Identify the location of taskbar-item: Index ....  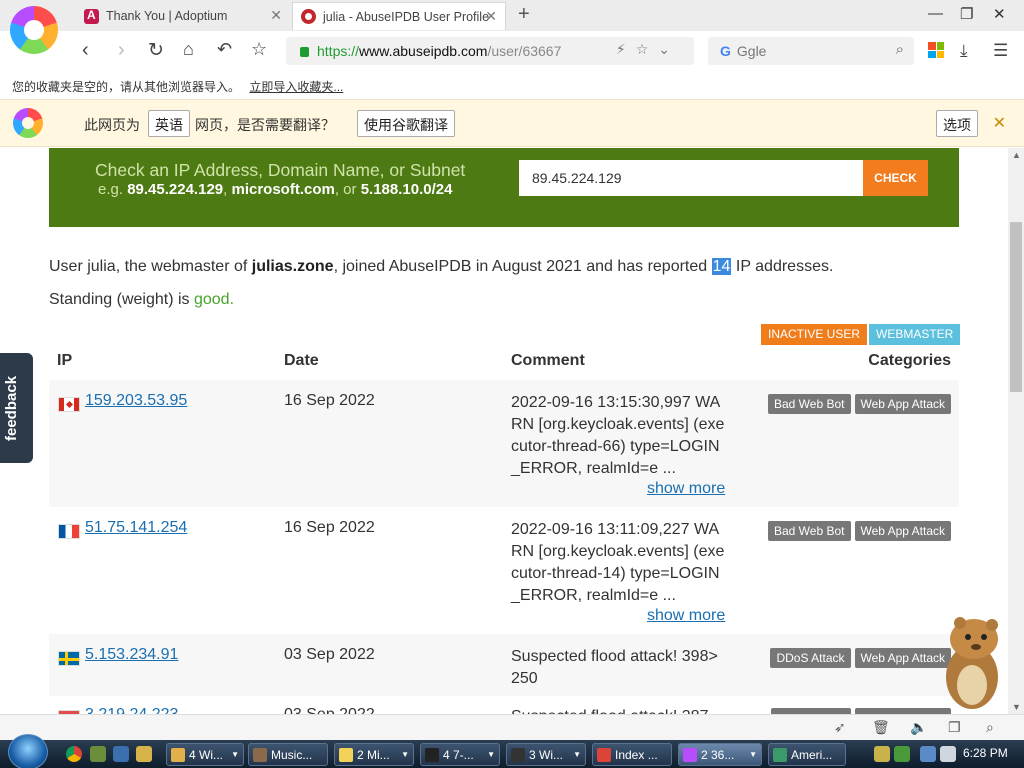
(632, 754).